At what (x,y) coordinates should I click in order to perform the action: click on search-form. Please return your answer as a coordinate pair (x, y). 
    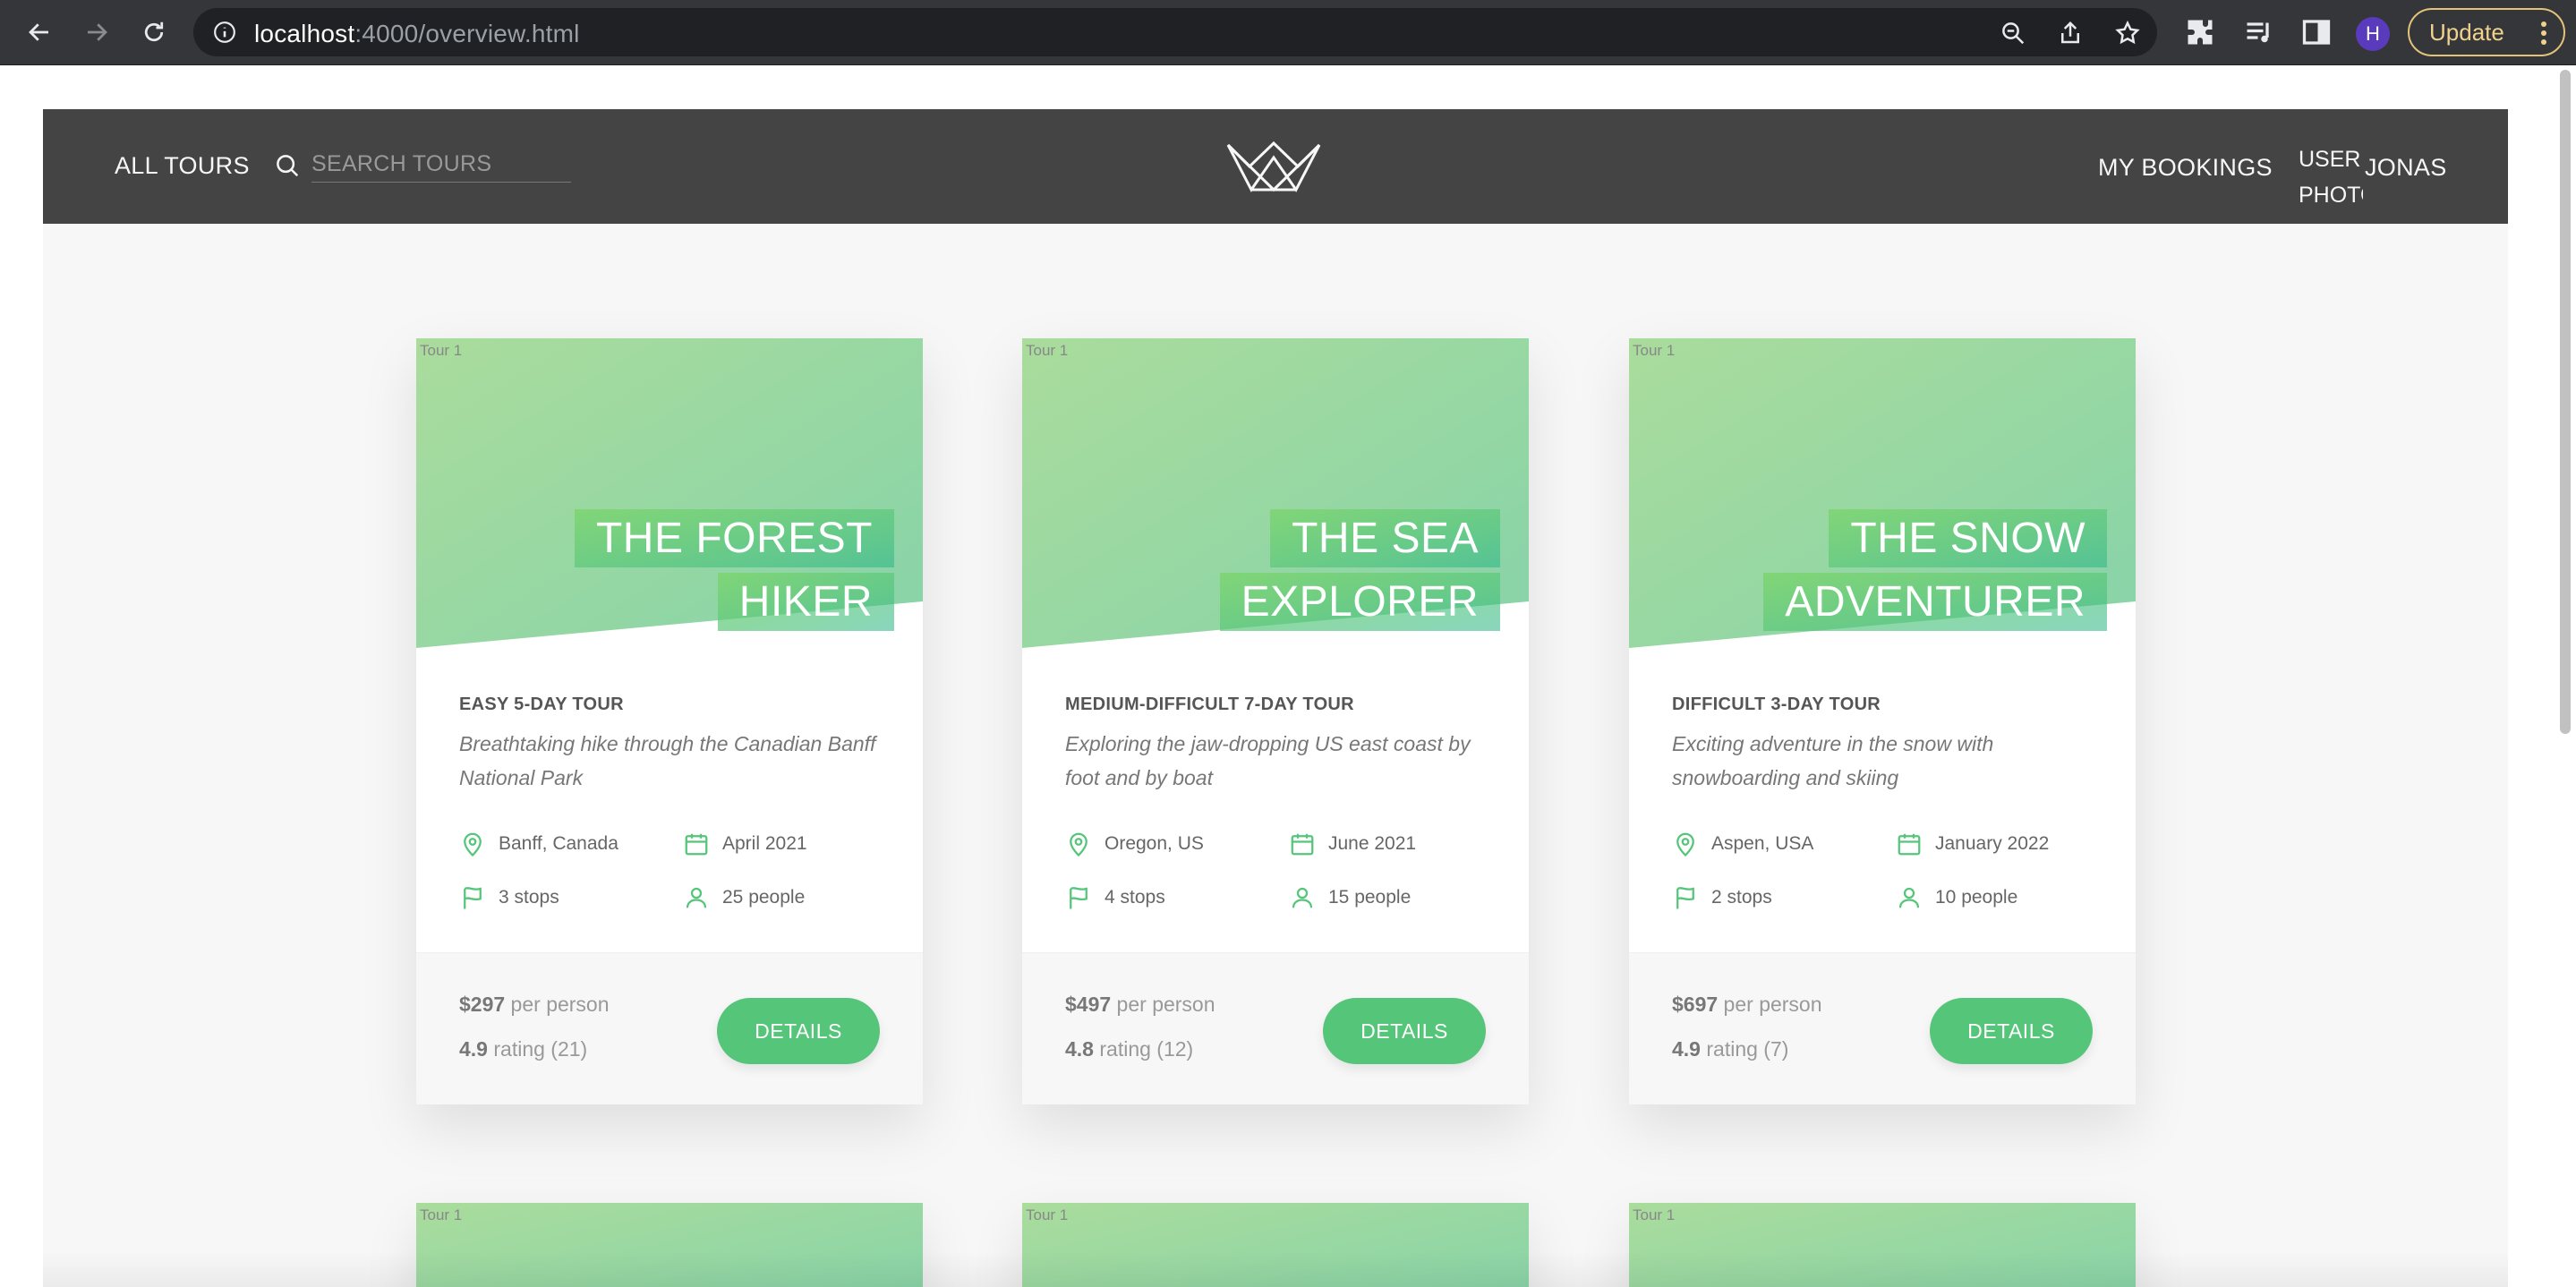
    Looking at the image, I should click on (426, 166).